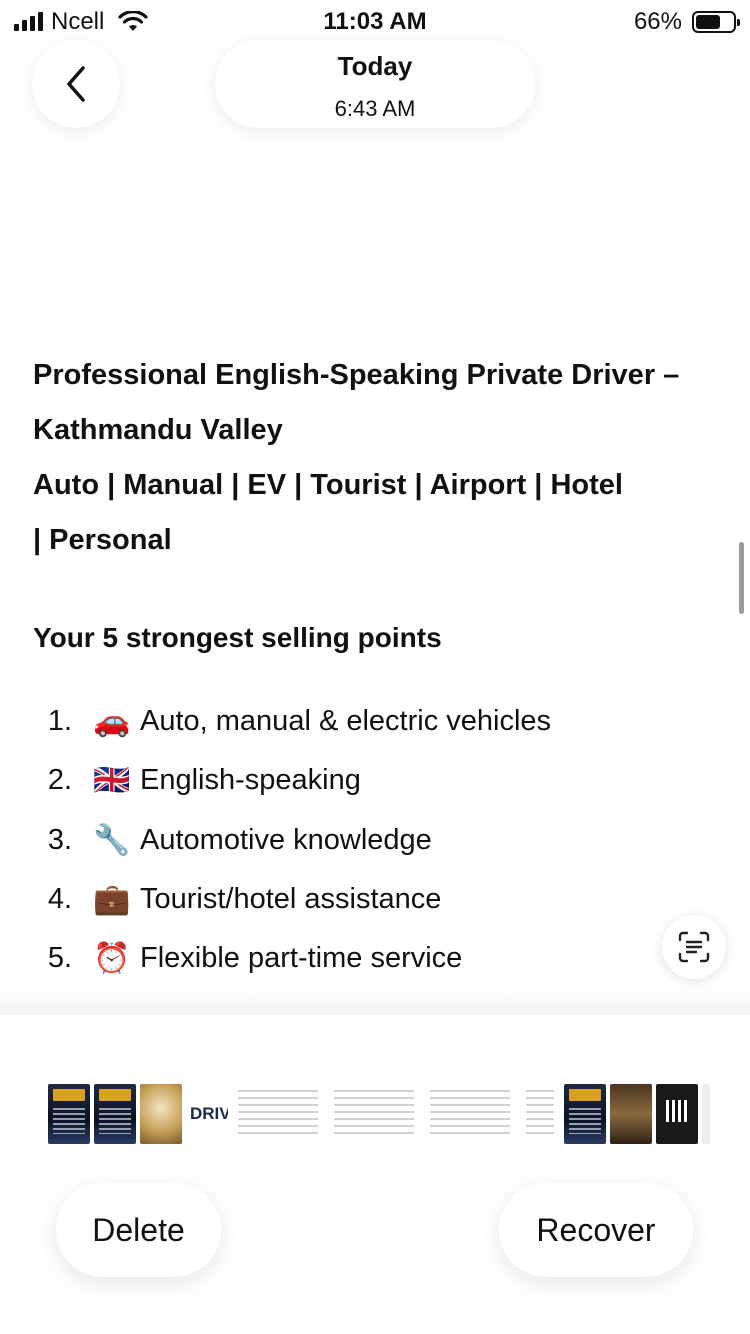 Image resolution: width=750 pixels, height=1334 pixels. What do you see at coordinates (112, 959) in the screenshot?
I see `alarm-clock-icon: ⏰` at bounding box center [112, 959].